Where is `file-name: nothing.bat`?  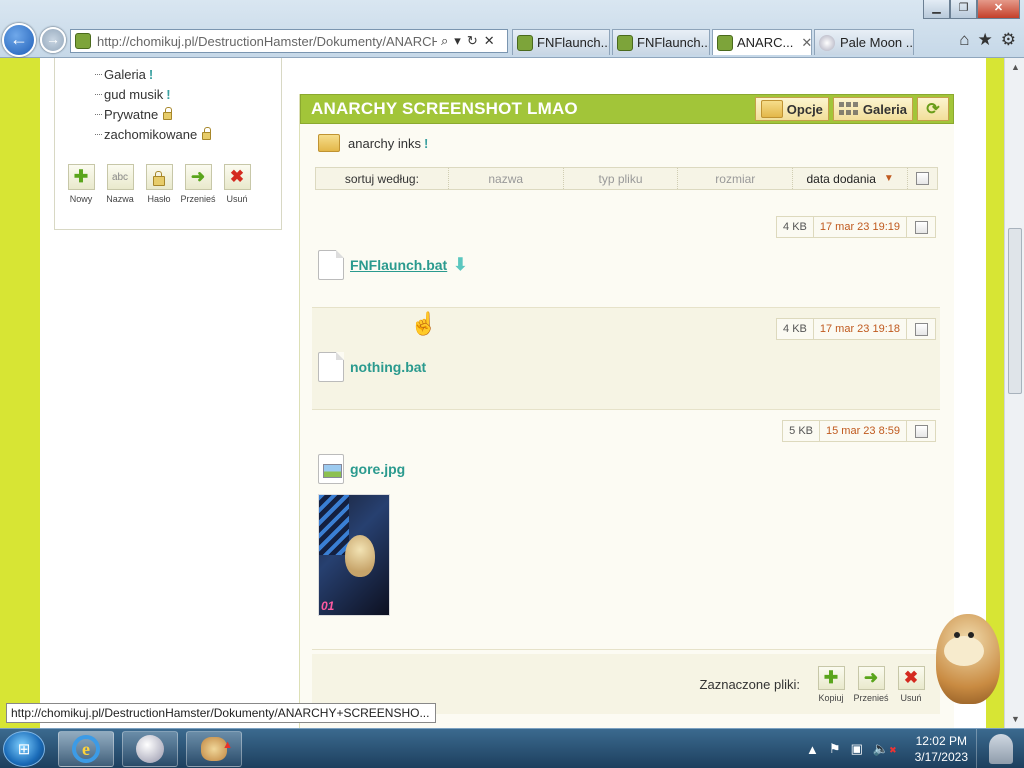 file-name: nothing.bat is located at coordinates (388, 367).